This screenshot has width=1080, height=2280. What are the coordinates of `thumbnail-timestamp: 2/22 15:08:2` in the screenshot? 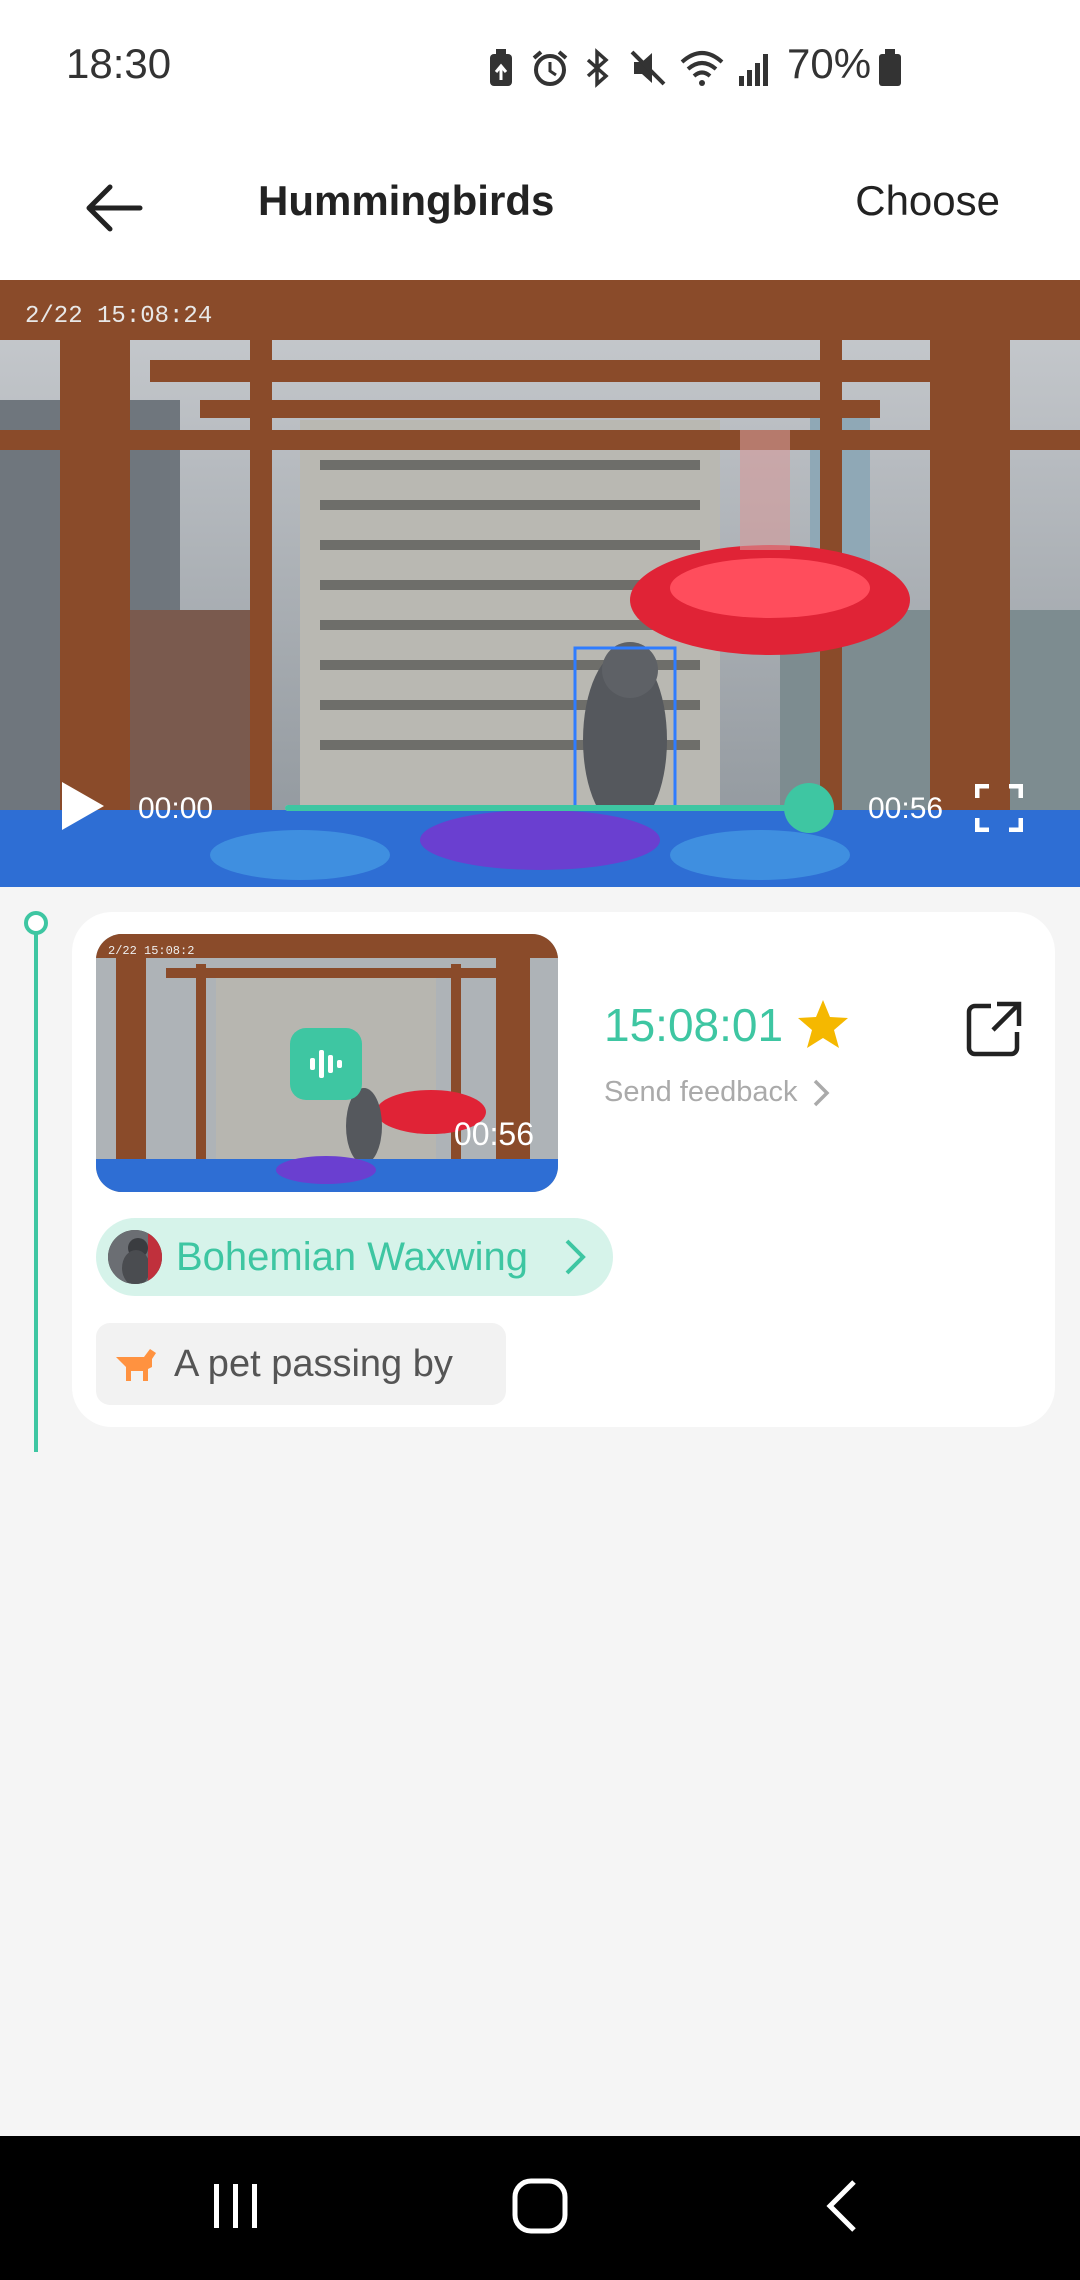 It's located at (151, 951).